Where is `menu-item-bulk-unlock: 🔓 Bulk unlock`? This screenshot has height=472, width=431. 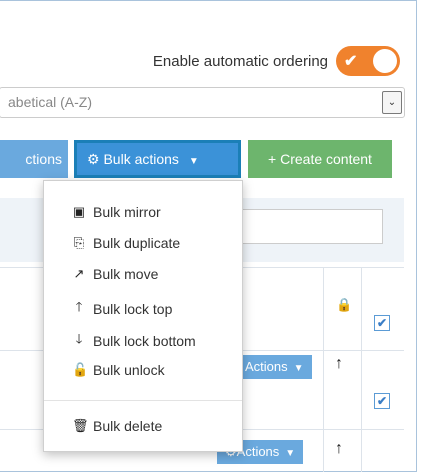
menu-item-bulk-unlock: 🔓 Bulk unlock is located at coordinates (118, 370).